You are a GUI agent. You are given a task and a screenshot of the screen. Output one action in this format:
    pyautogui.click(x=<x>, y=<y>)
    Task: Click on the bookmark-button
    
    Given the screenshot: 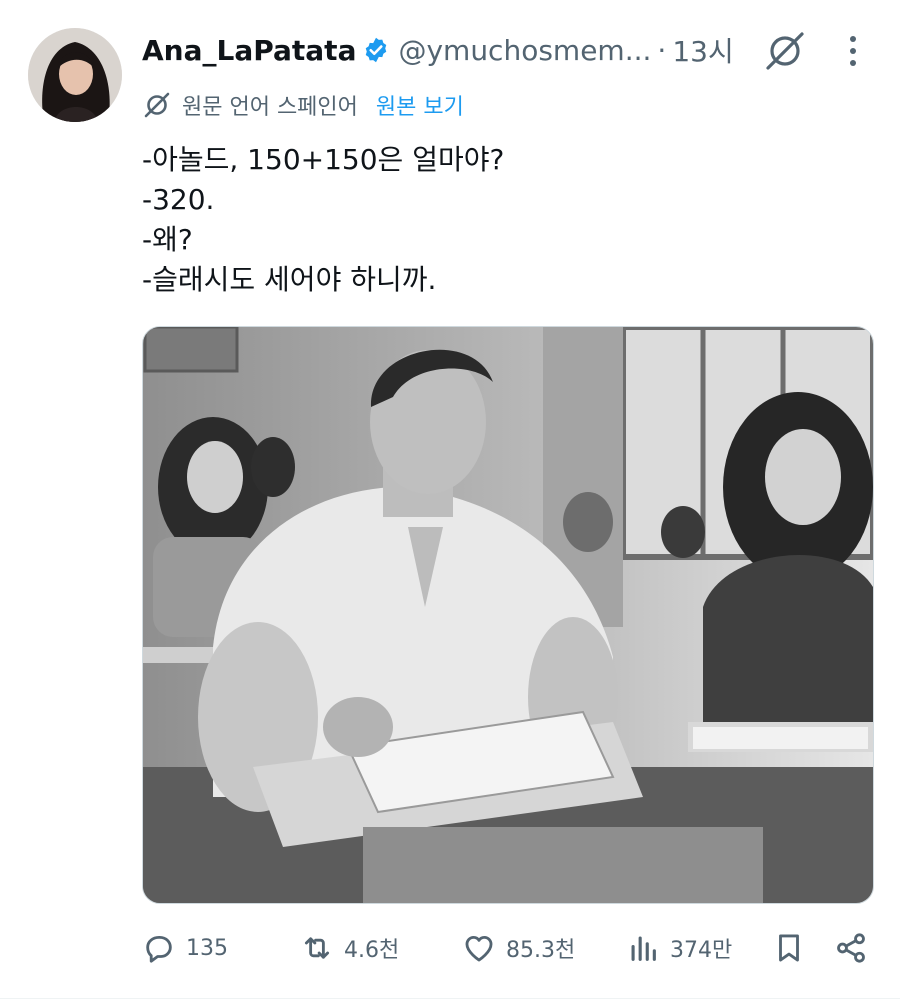 What is the action you would take?
    pyautogui.click(x=794, y=948)
    